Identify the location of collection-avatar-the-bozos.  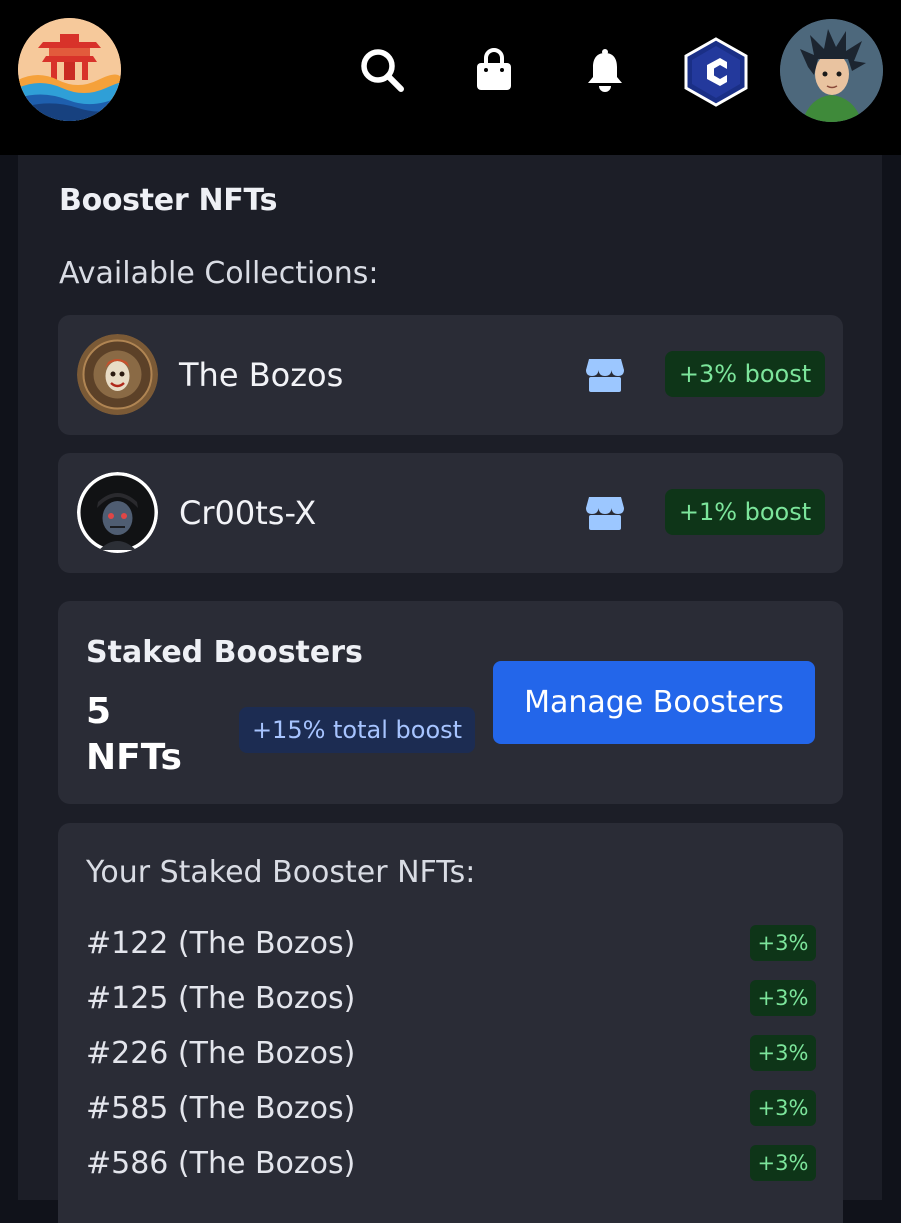
(117, 374).